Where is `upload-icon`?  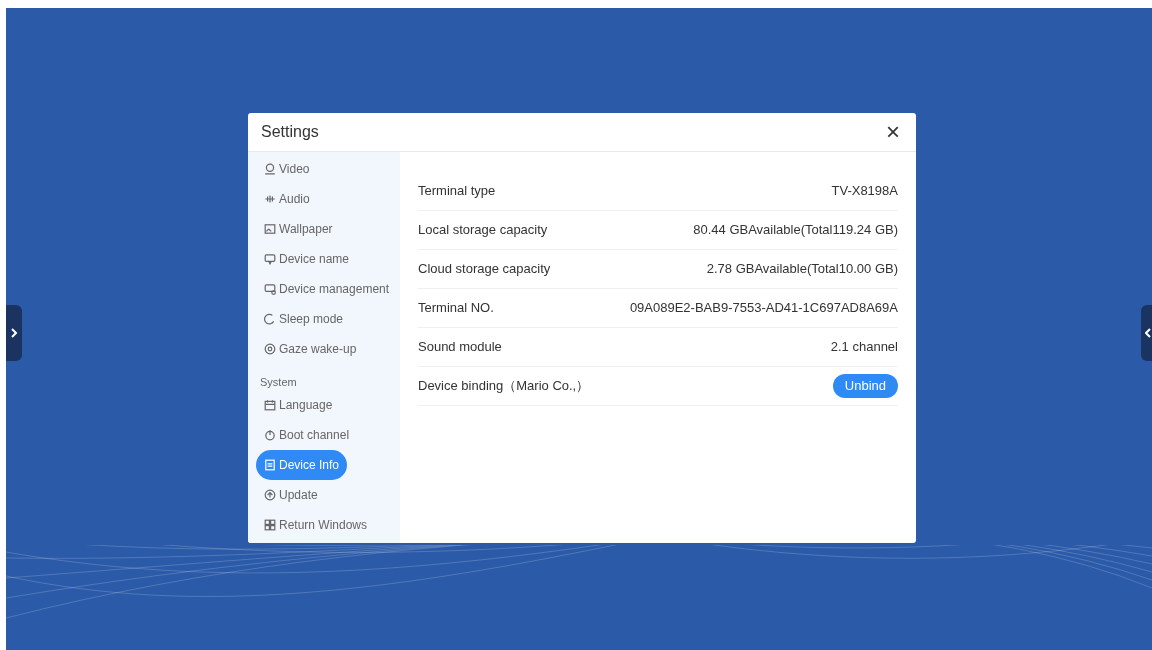
upload-icon is located at coordinates (270, 495).